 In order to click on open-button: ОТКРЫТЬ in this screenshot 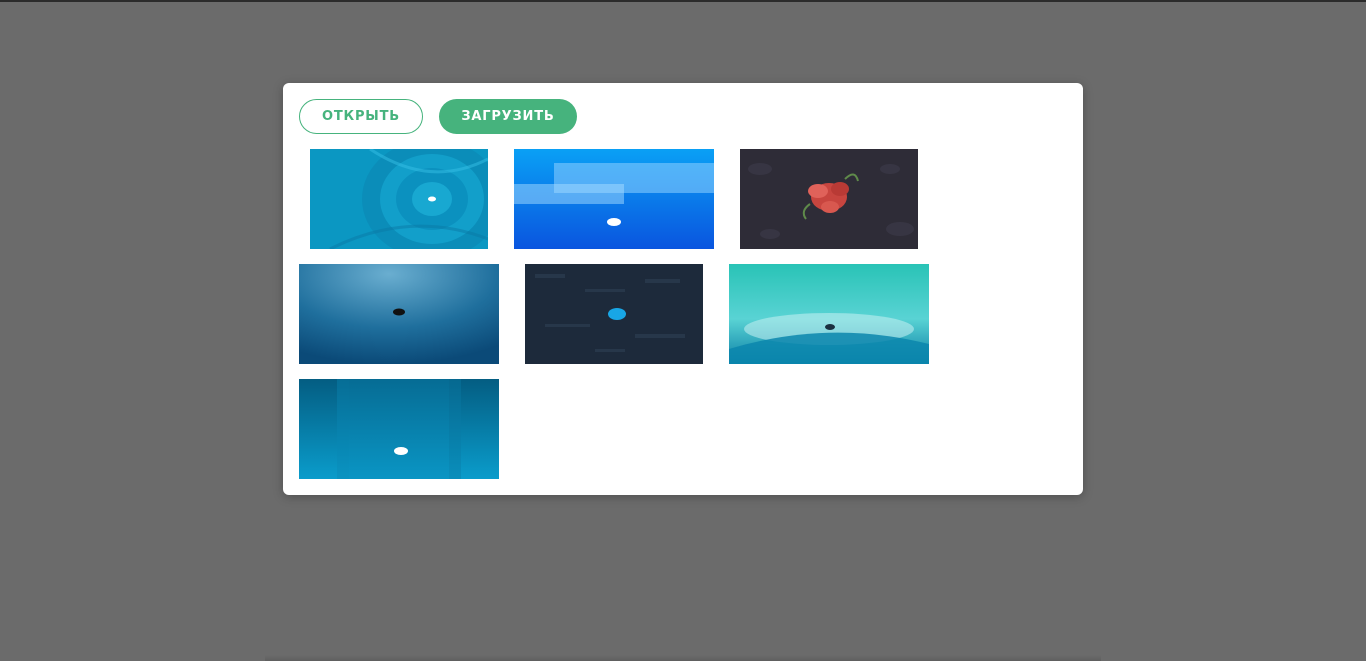, I will do `click(361, 116)`.